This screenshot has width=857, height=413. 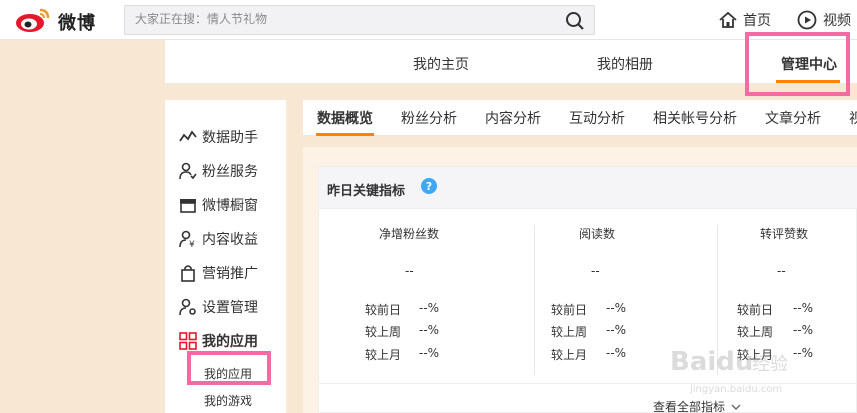 I want to click on search-icon, so click(x=575, y=21).